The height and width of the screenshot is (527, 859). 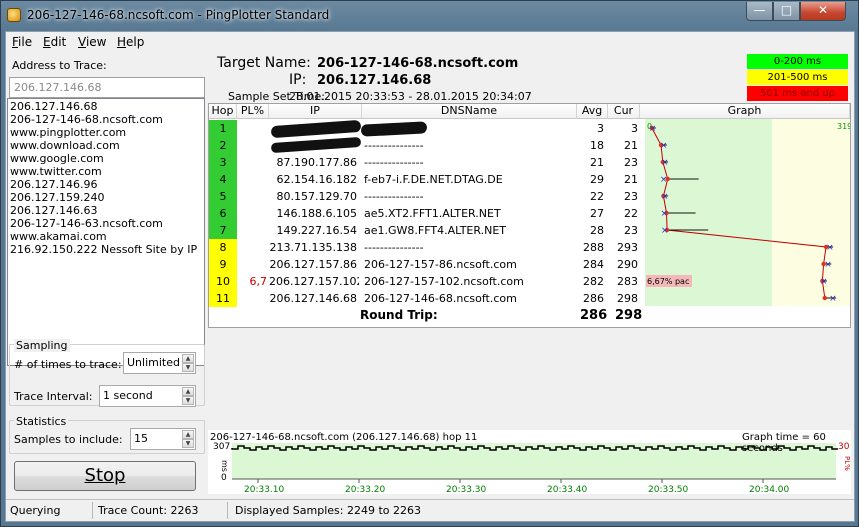 What do you see at coordinates (769, 489) in the screenshot?
I see `time-graph-x-label: 20:34.00` at bounding box center [769, 489].